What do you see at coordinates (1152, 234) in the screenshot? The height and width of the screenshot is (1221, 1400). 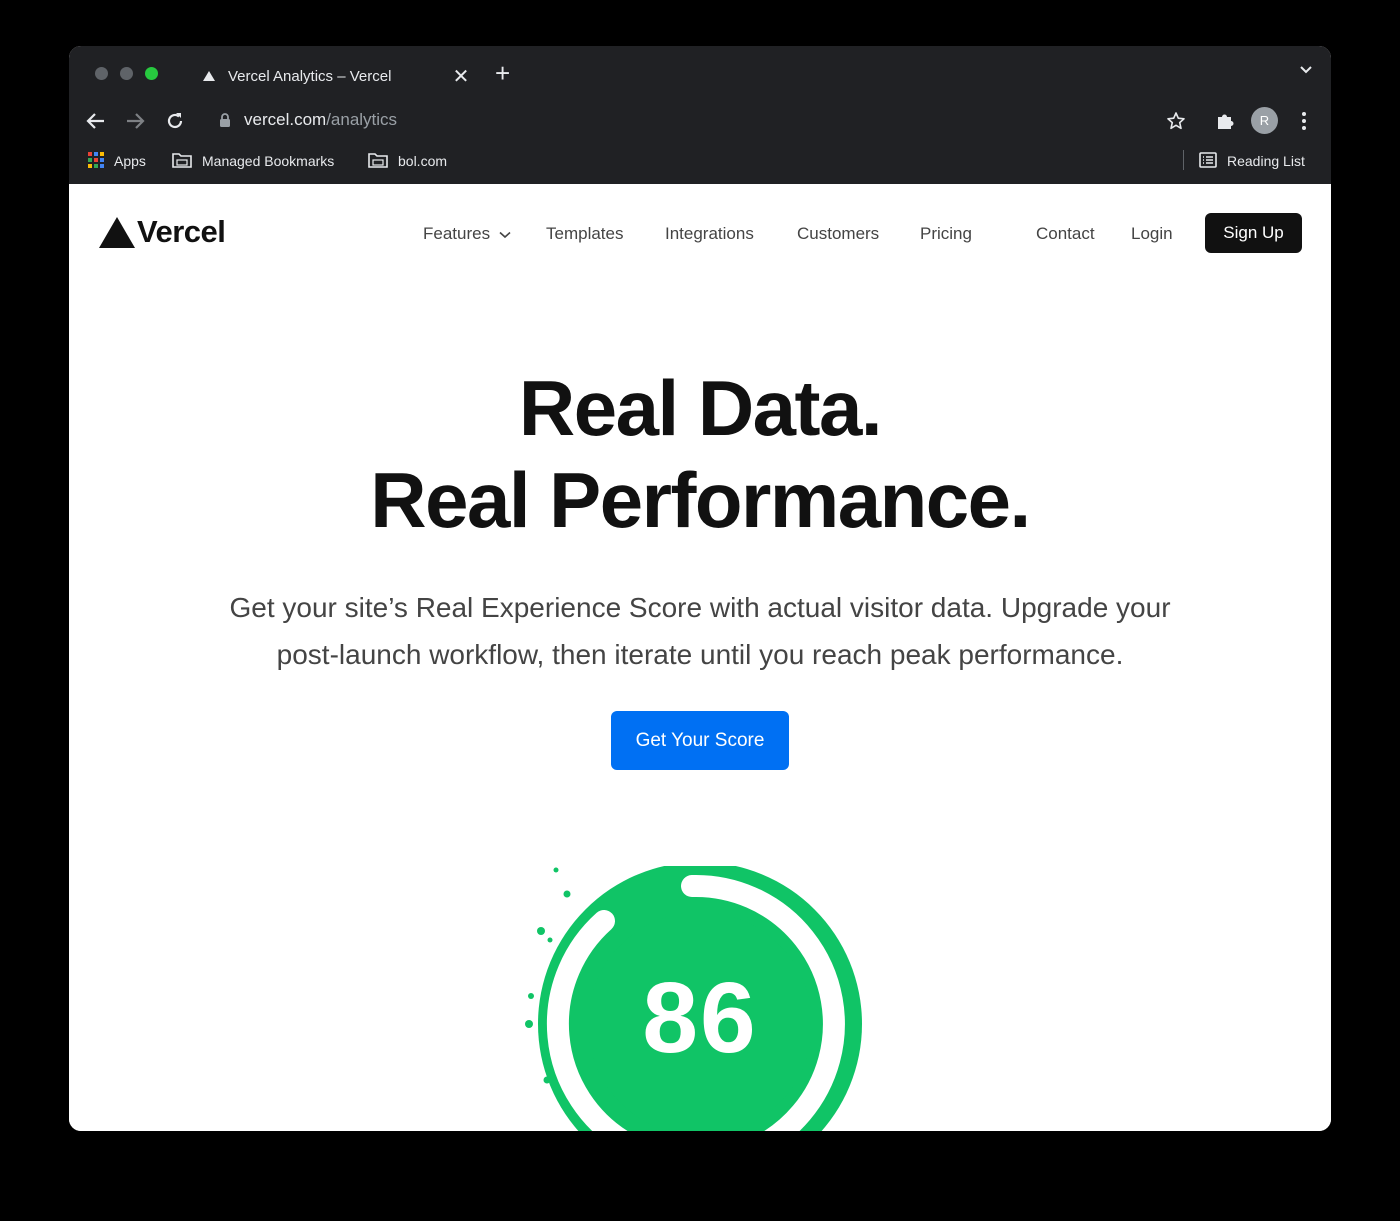 I see `nav-login: Login` at bounding box center [1152, 234].